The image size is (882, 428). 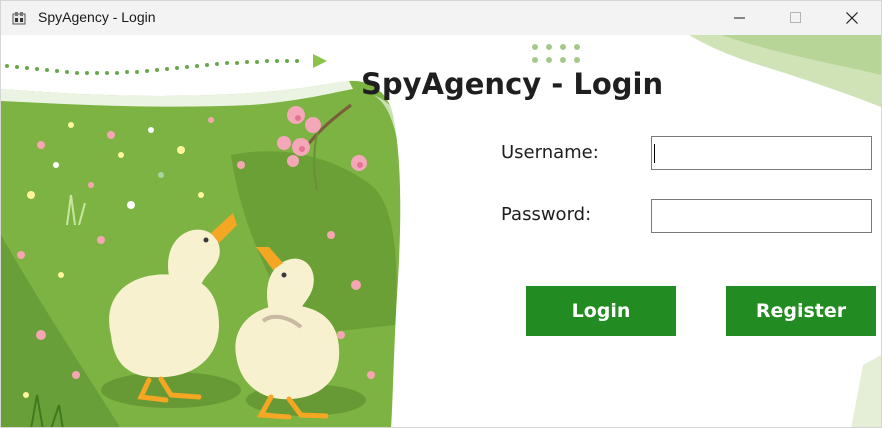 What do you see at coordinates (801, 311) in the screenshot?
I see `register-button: Register` at bounding box center [801, 311].